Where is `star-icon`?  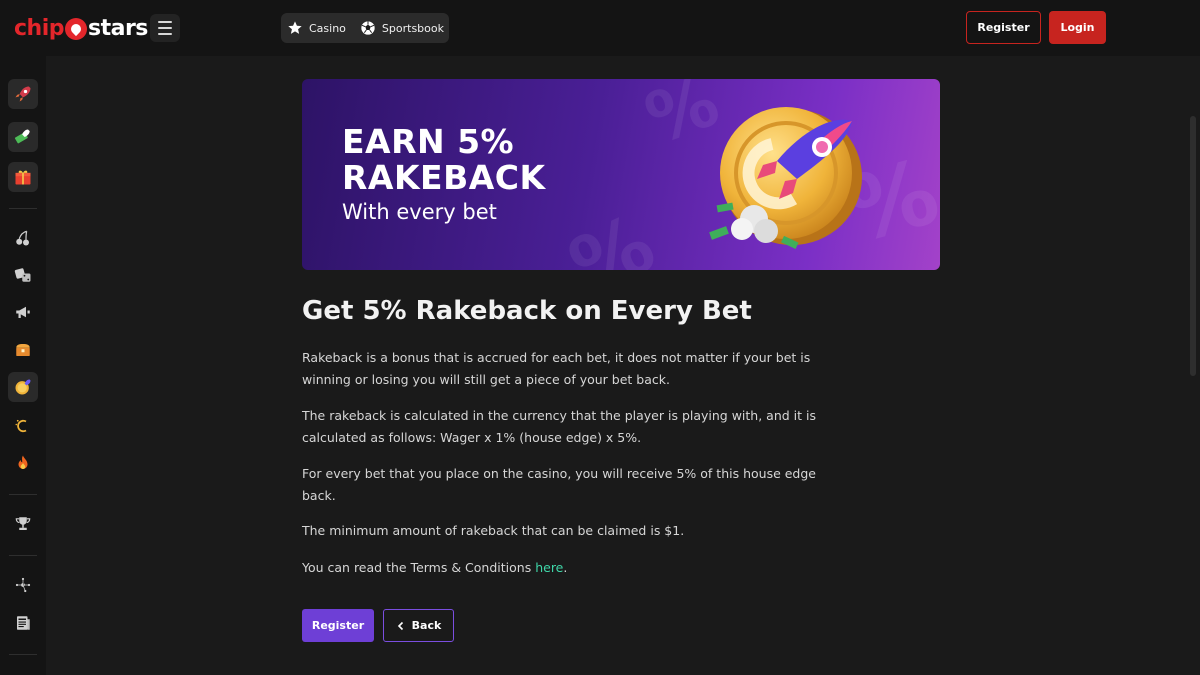 star-icon is located at coordinates (295, 28).